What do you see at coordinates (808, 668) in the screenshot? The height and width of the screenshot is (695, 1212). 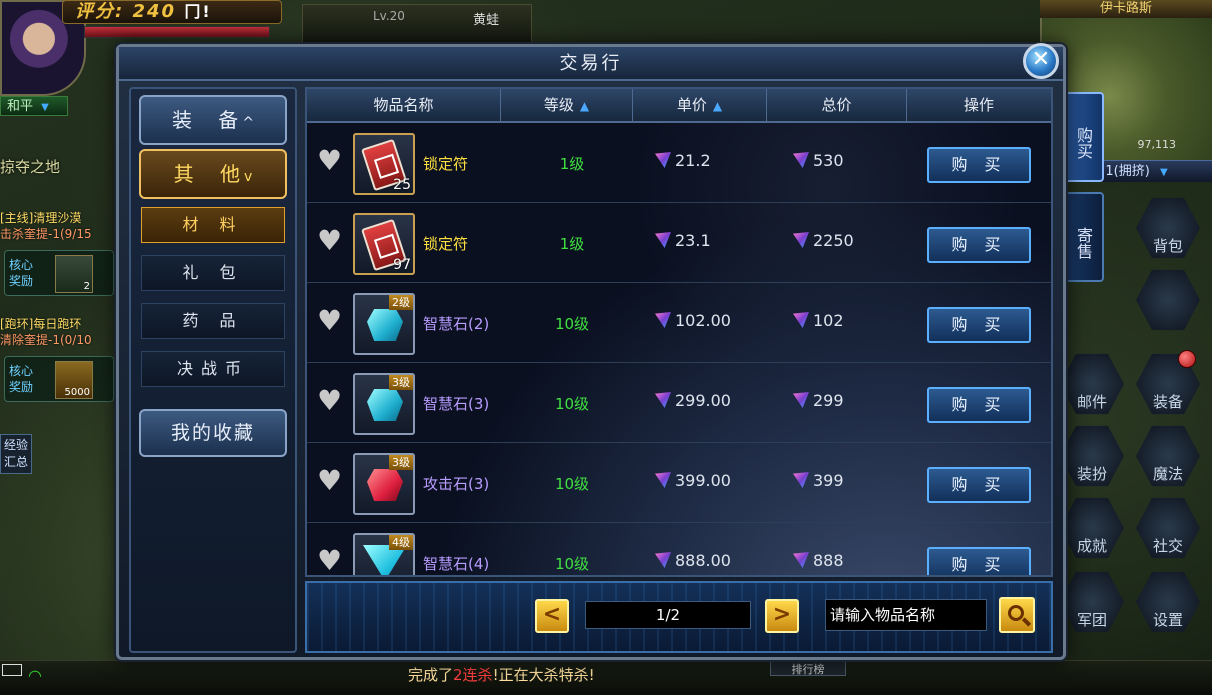 I see `leaderboard-button: 排行榜` at bounding box center [808, 668].